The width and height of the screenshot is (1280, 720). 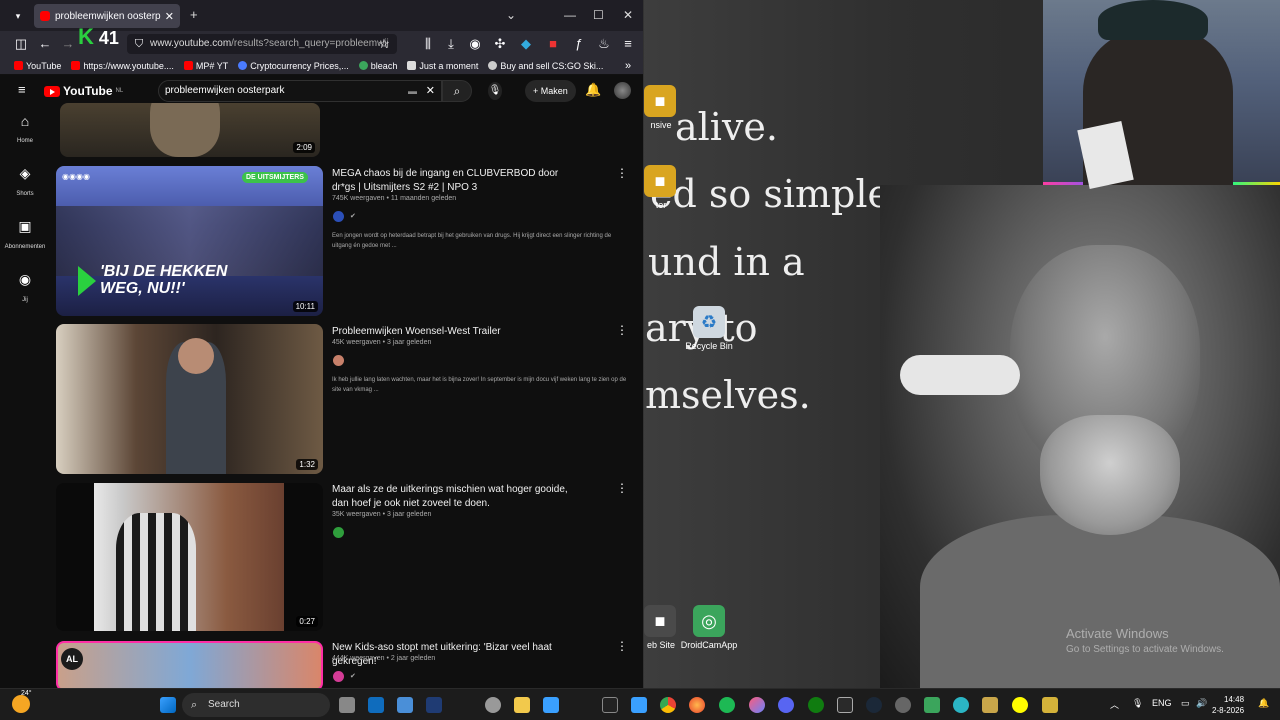 I want to click on bookmarks-overflow-icon: », so click(x=628, y=66).